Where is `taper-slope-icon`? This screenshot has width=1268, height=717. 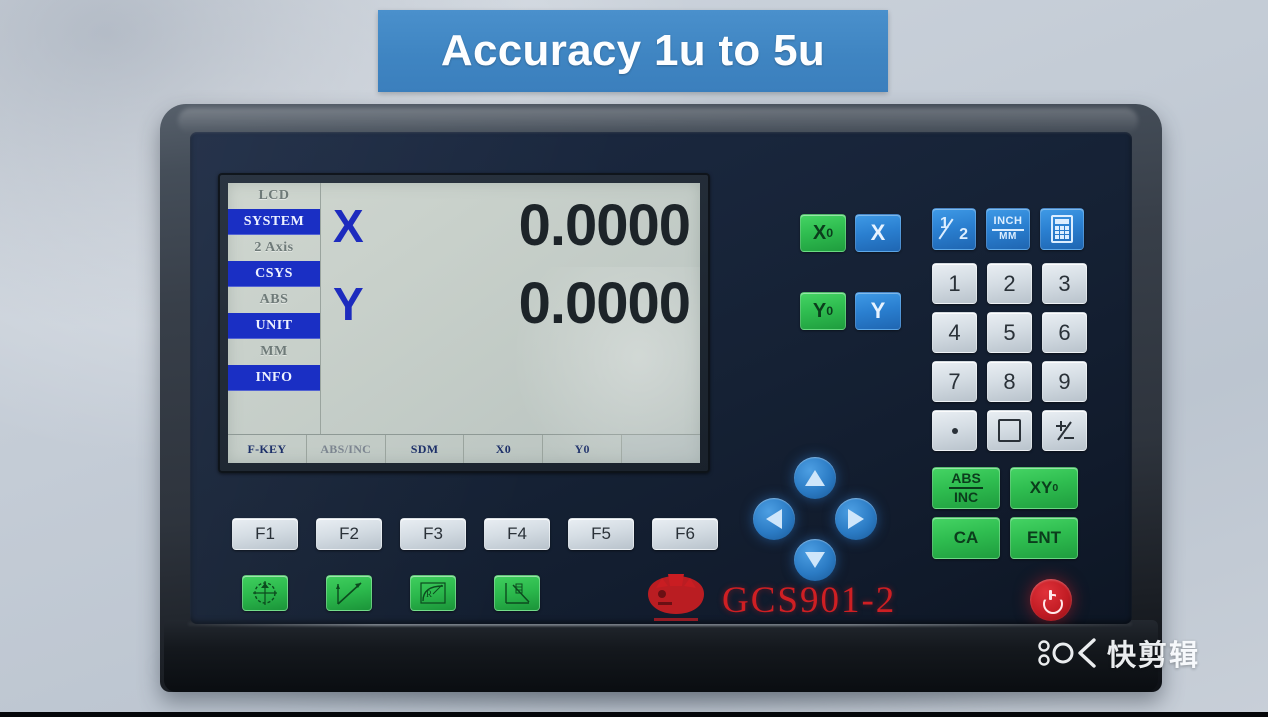
taper-slope-icon is located at coordinates (517, 593).